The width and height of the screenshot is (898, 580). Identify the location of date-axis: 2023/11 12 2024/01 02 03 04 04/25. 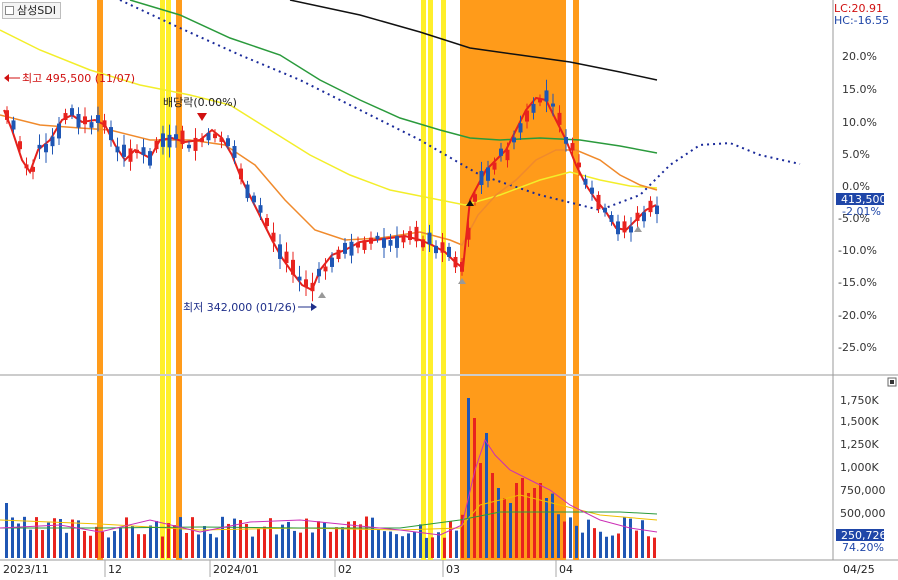
(439, 568).